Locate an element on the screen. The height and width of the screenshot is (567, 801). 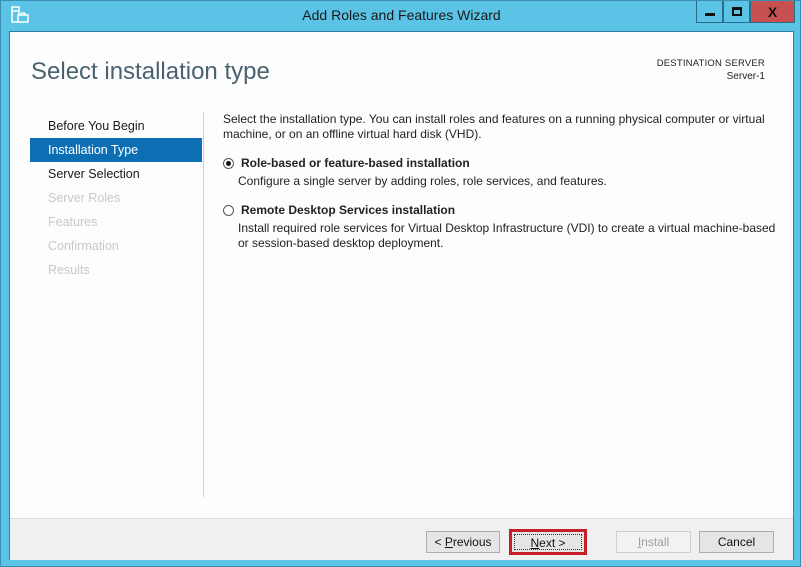
previous-prefix: < is located at coordinates (439, 542).